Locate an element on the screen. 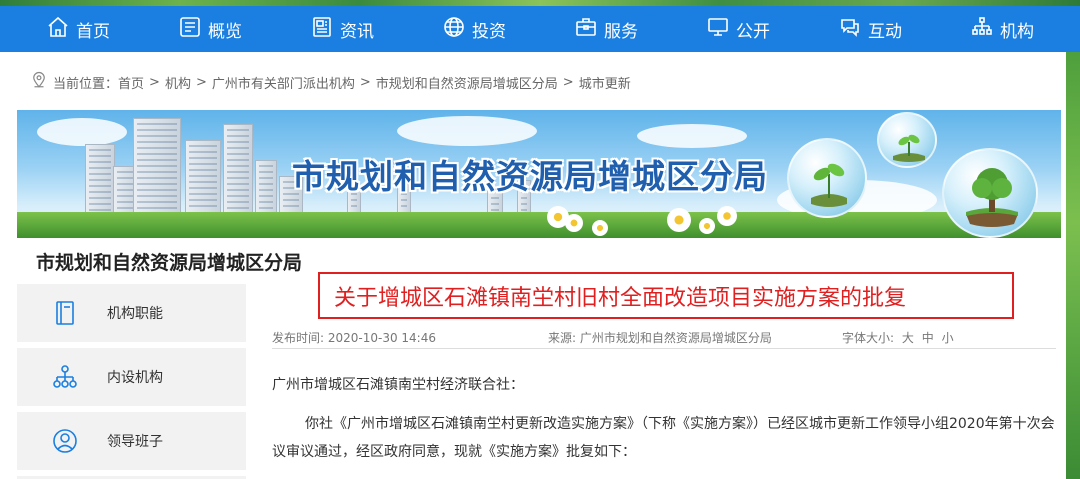 This screenshot has height=479, width=1080. nav-item-service: 服务 is located at coordinates (606, 29).